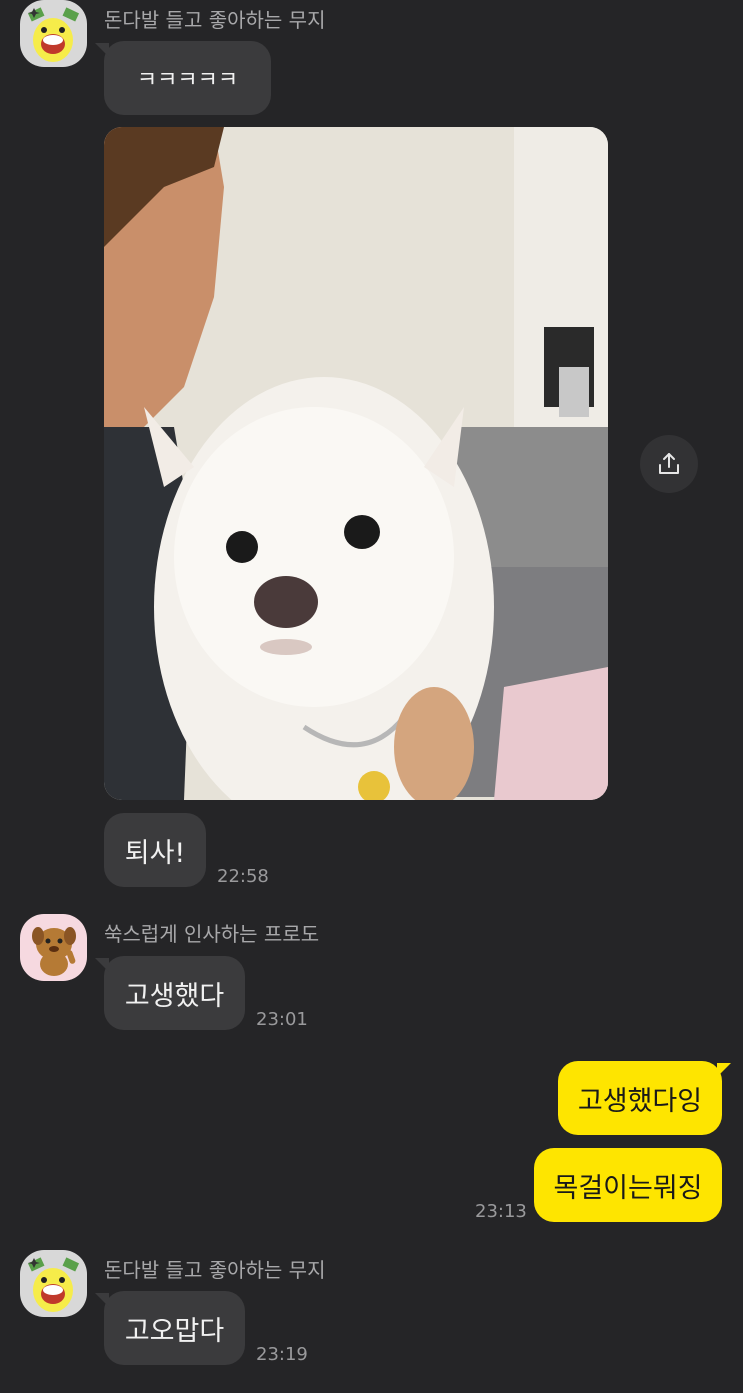 The height and width of the screenshot is (1393, 743). Describe the element at coordinates (282, 1354) in the screenshot. I see `message-time: 23:19` at that location.